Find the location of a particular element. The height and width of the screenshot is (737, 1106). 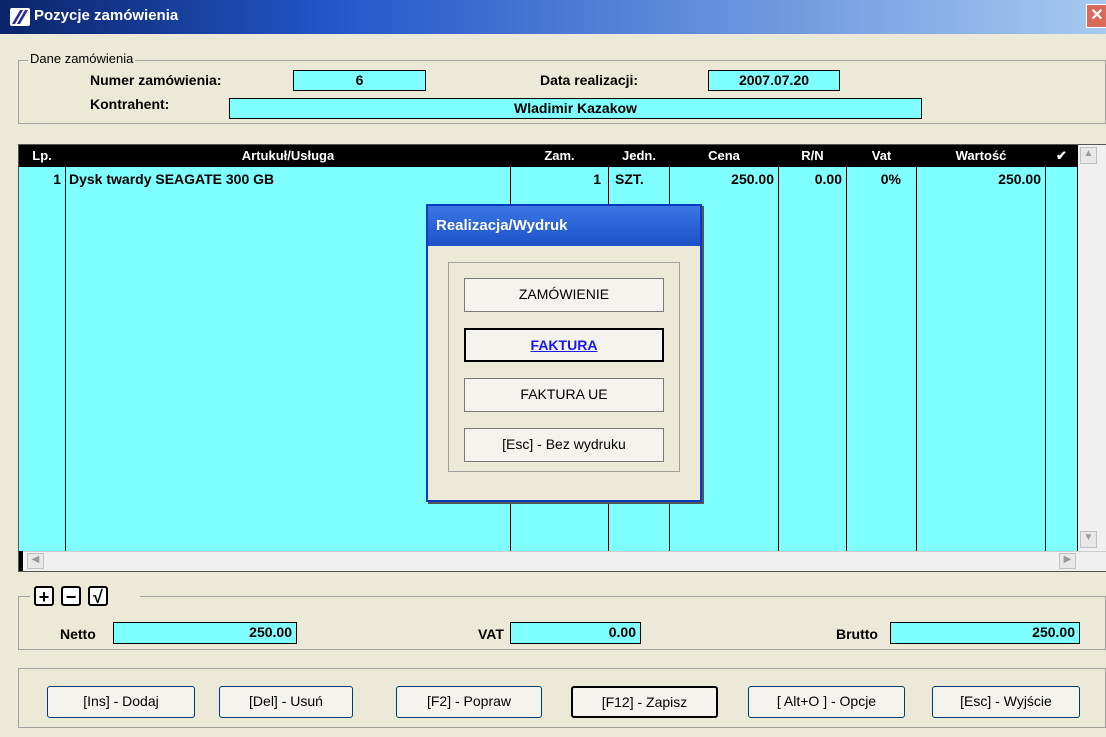

cell-unit: SZT. is located at coordinates (629, 179).